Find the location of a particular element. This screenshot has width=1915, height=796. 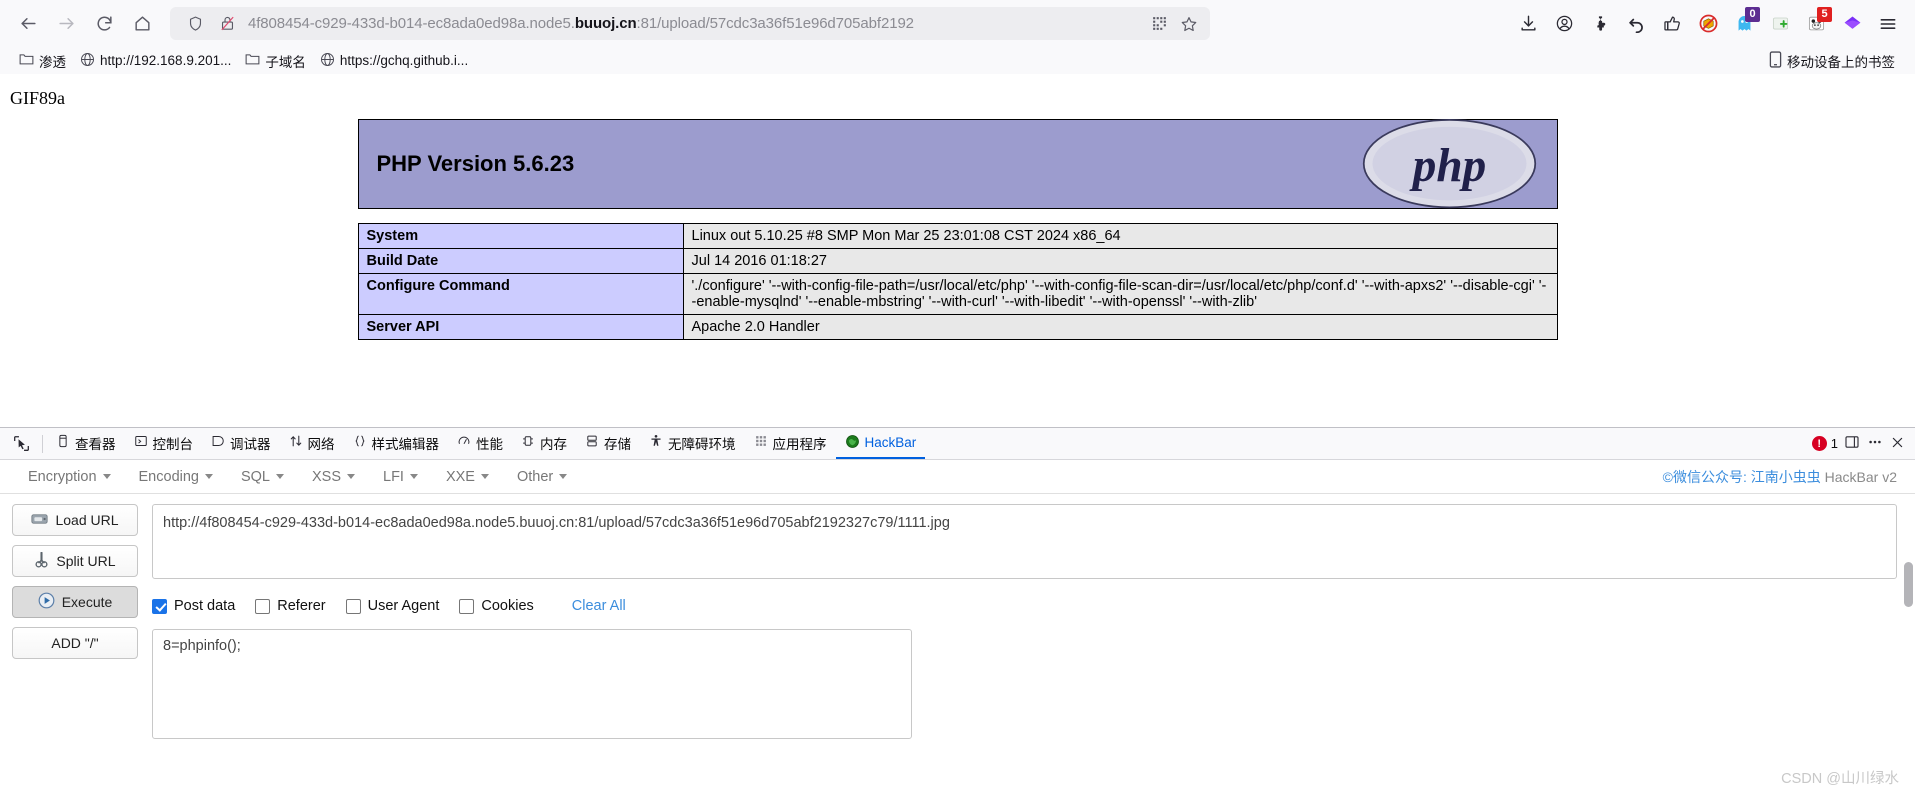

downloads-icon is located at coordinates (1528, 24).